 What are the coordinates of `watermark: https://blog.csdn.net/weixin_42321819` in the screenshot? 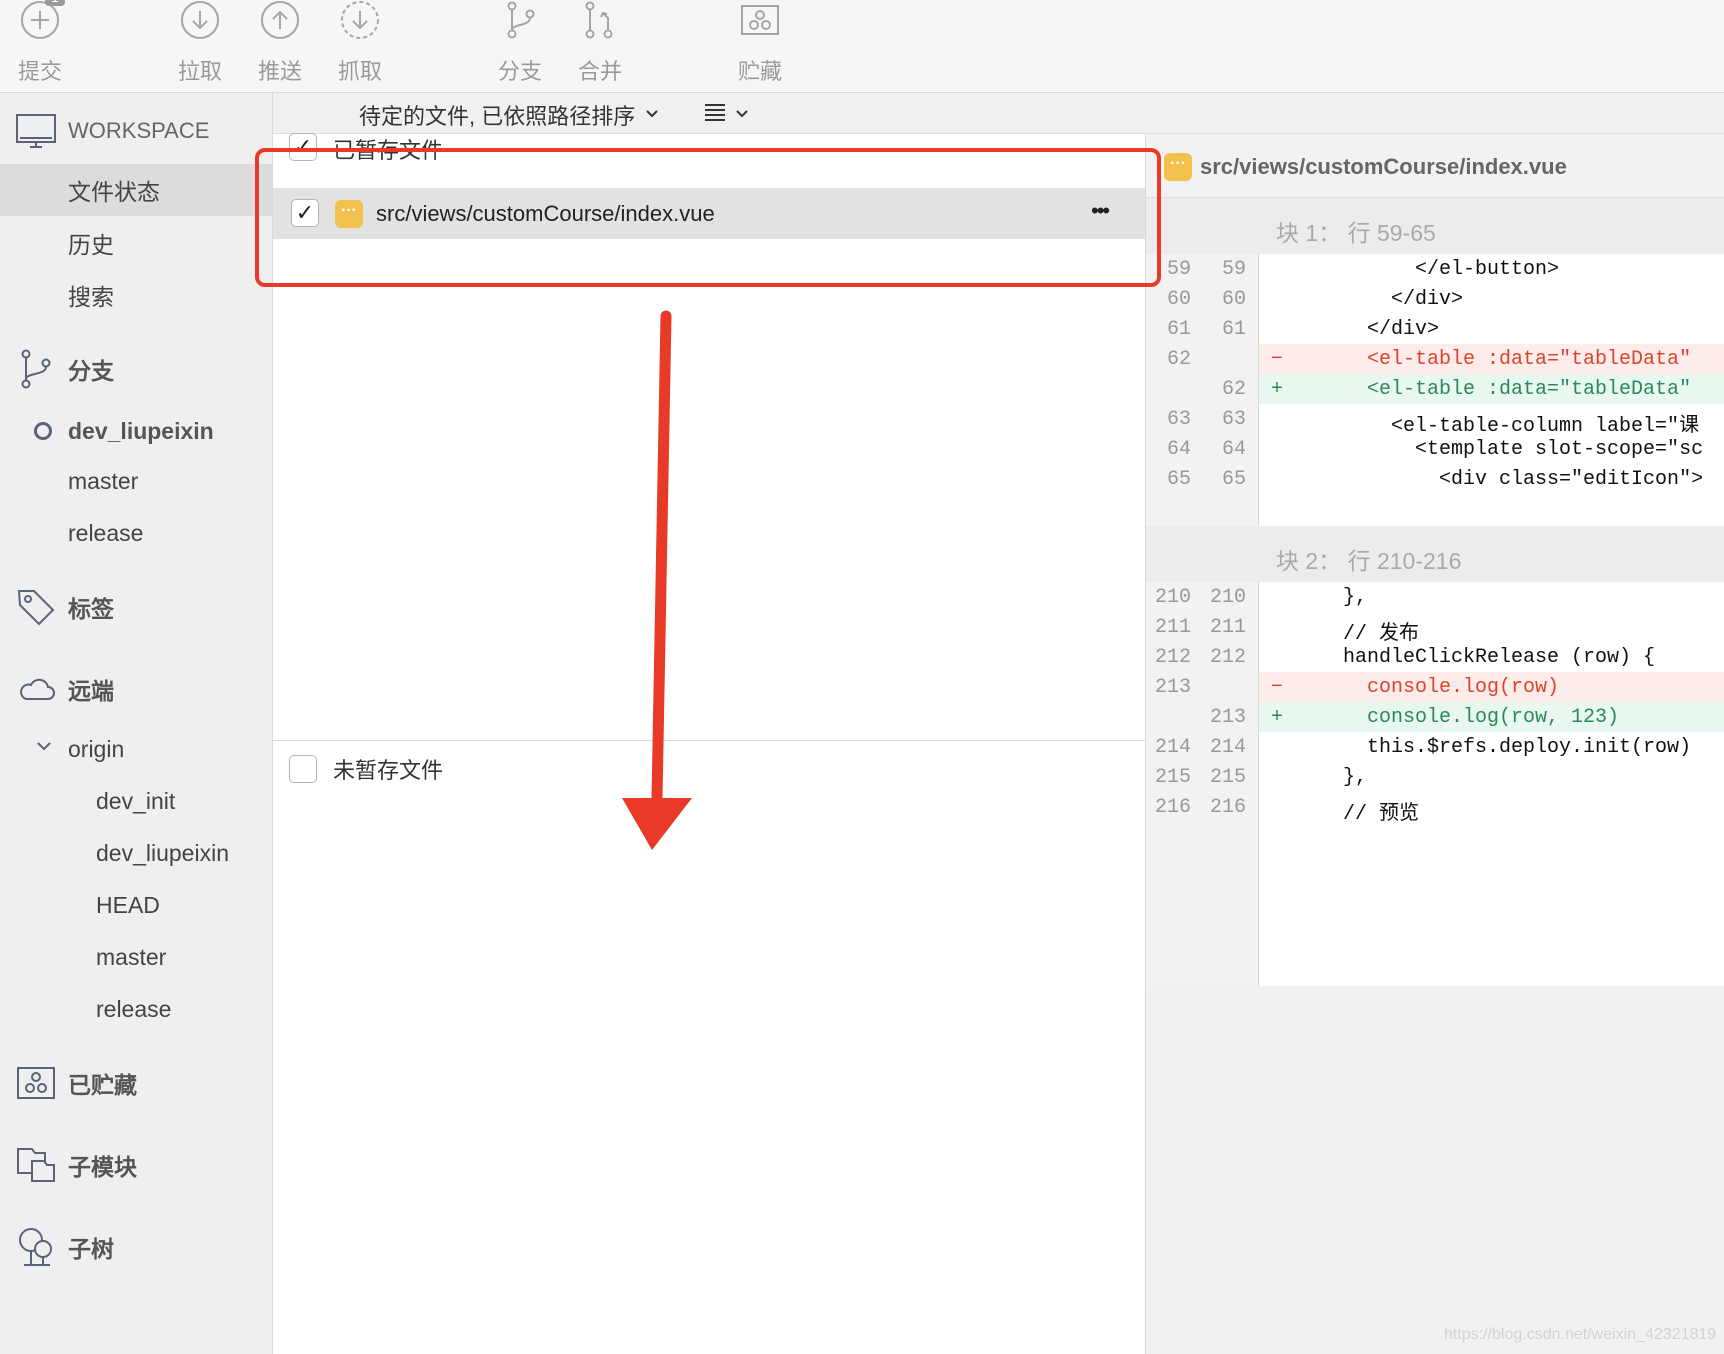 It's located at (1580, 1334).